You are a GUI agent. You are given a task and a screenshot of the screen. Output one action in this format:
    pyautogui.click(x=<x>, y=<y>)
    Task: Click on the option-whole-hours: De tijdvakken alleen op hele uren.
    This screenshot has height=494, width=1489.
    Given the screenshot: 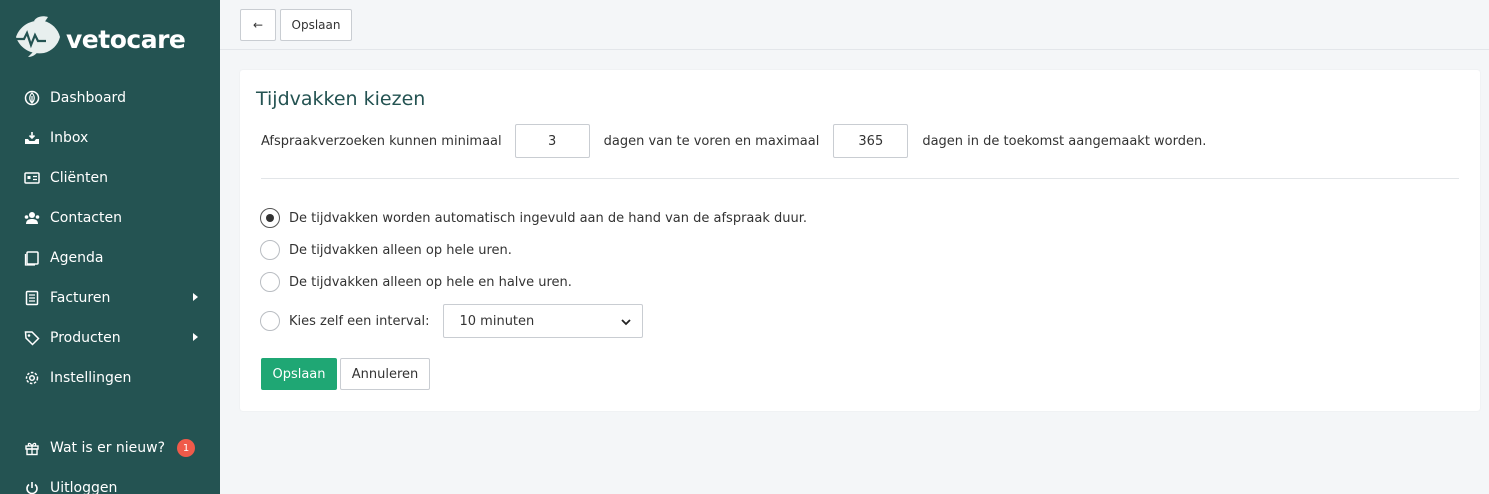 What is the action you would take?
    pyautogui.click(x=386, y=250)
    